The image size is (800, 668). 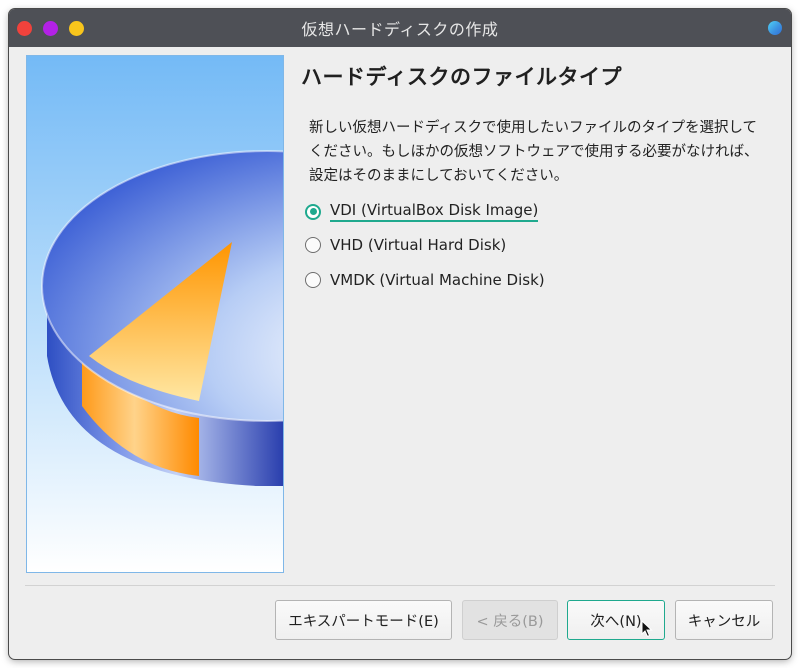 What do you see at coordinates (76, 28) in the screenshot?
I see `maximize-window-button` at bounding box center [76, 28].